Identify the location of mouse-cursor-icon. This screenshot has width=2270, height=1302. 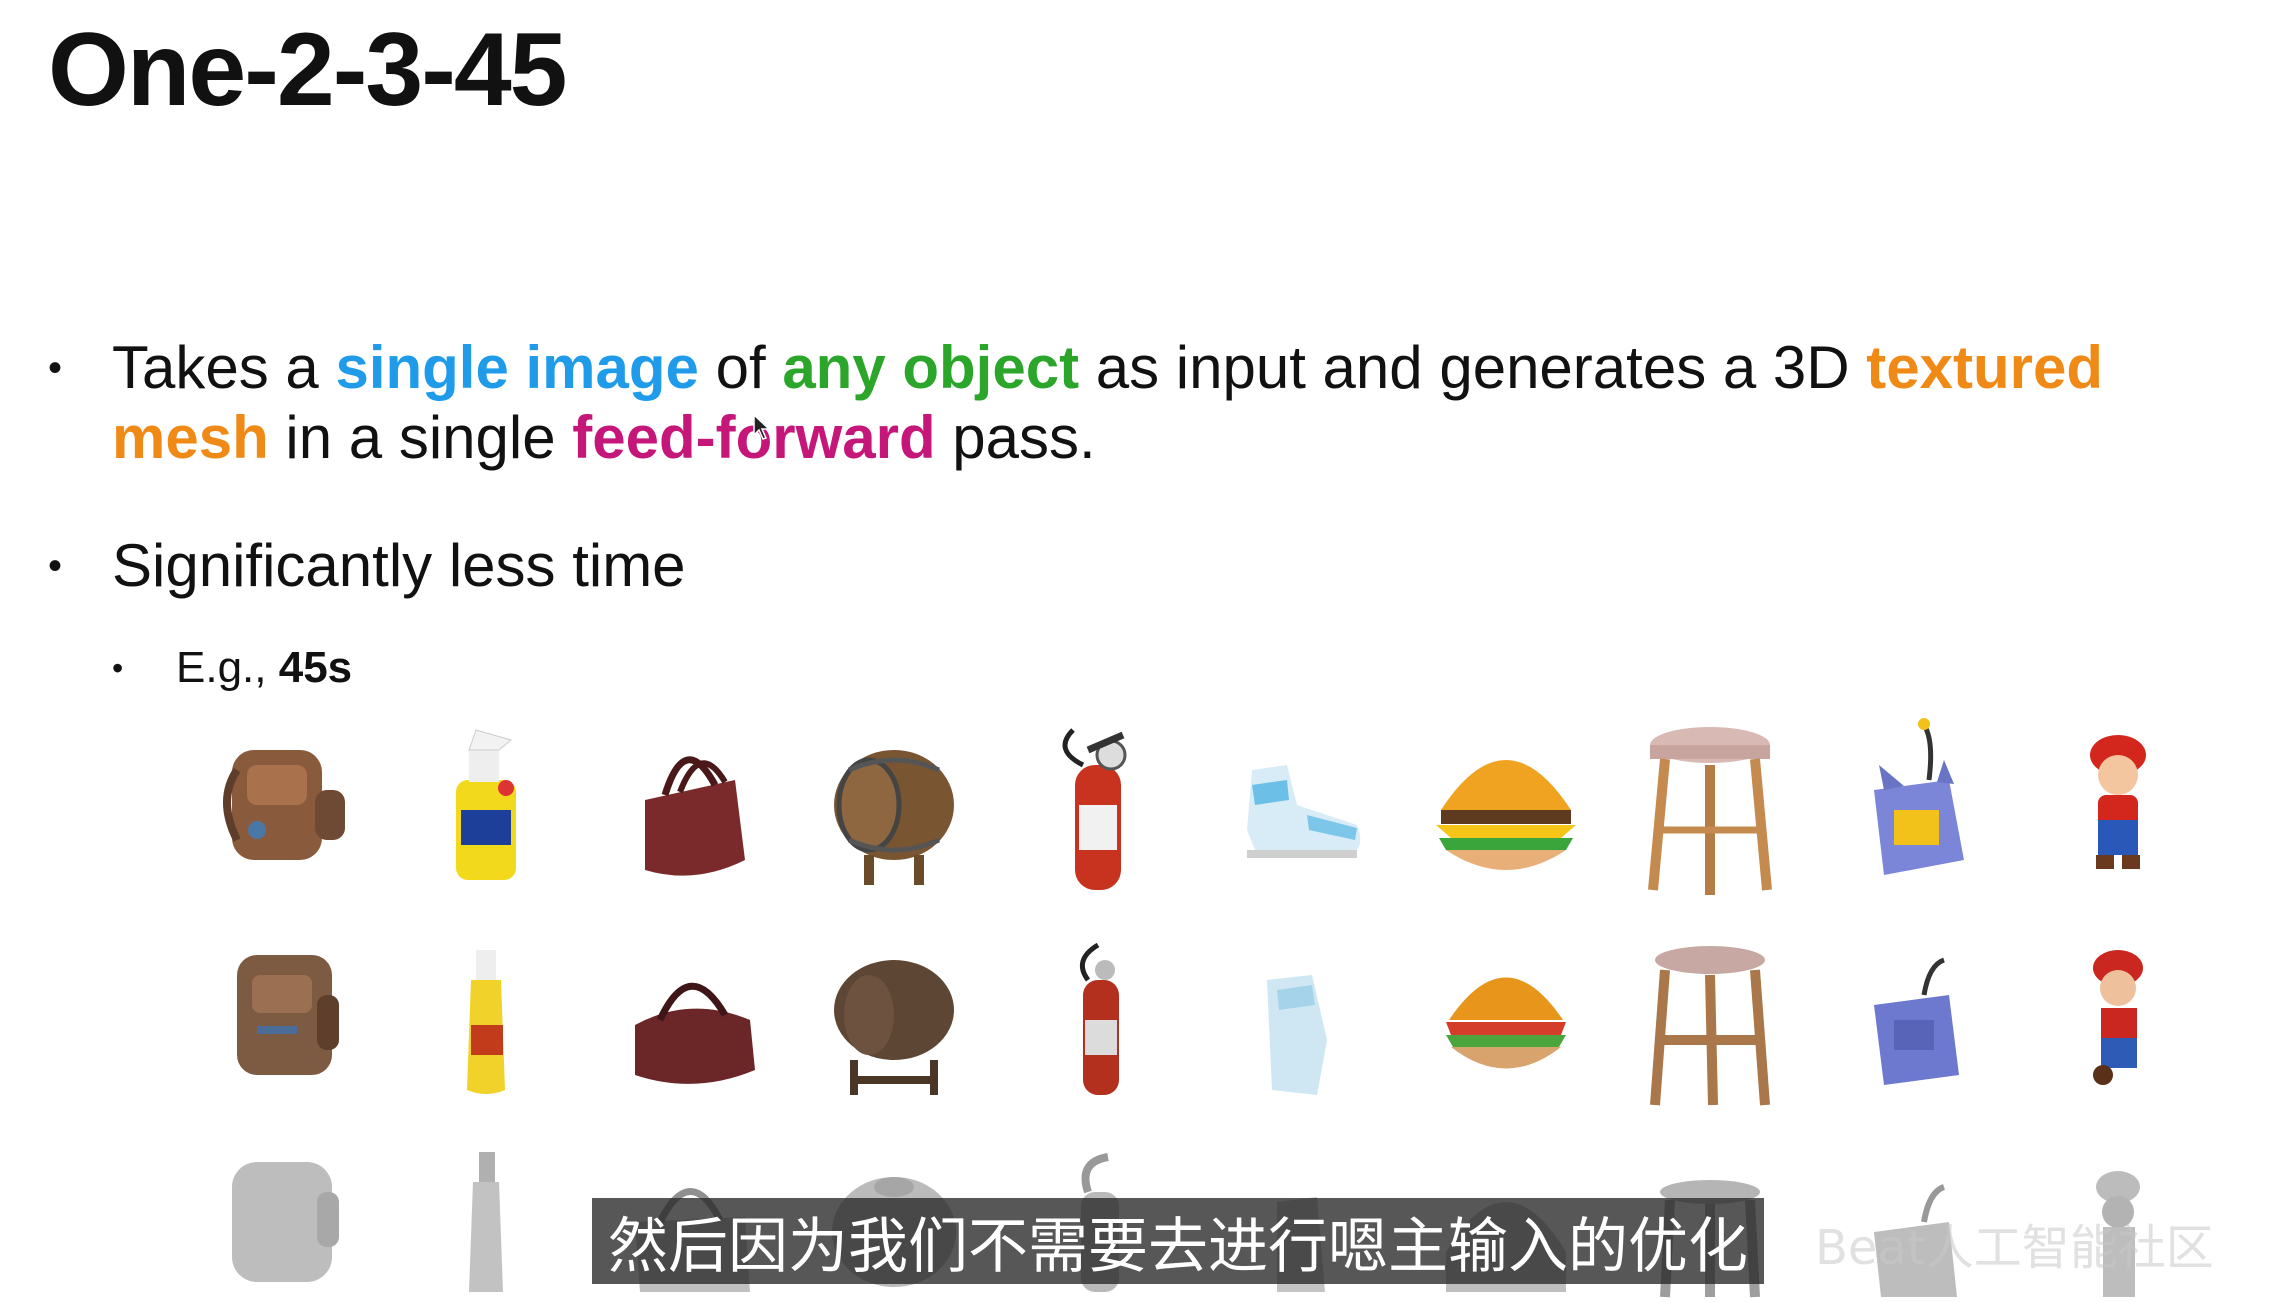
(762, 426).